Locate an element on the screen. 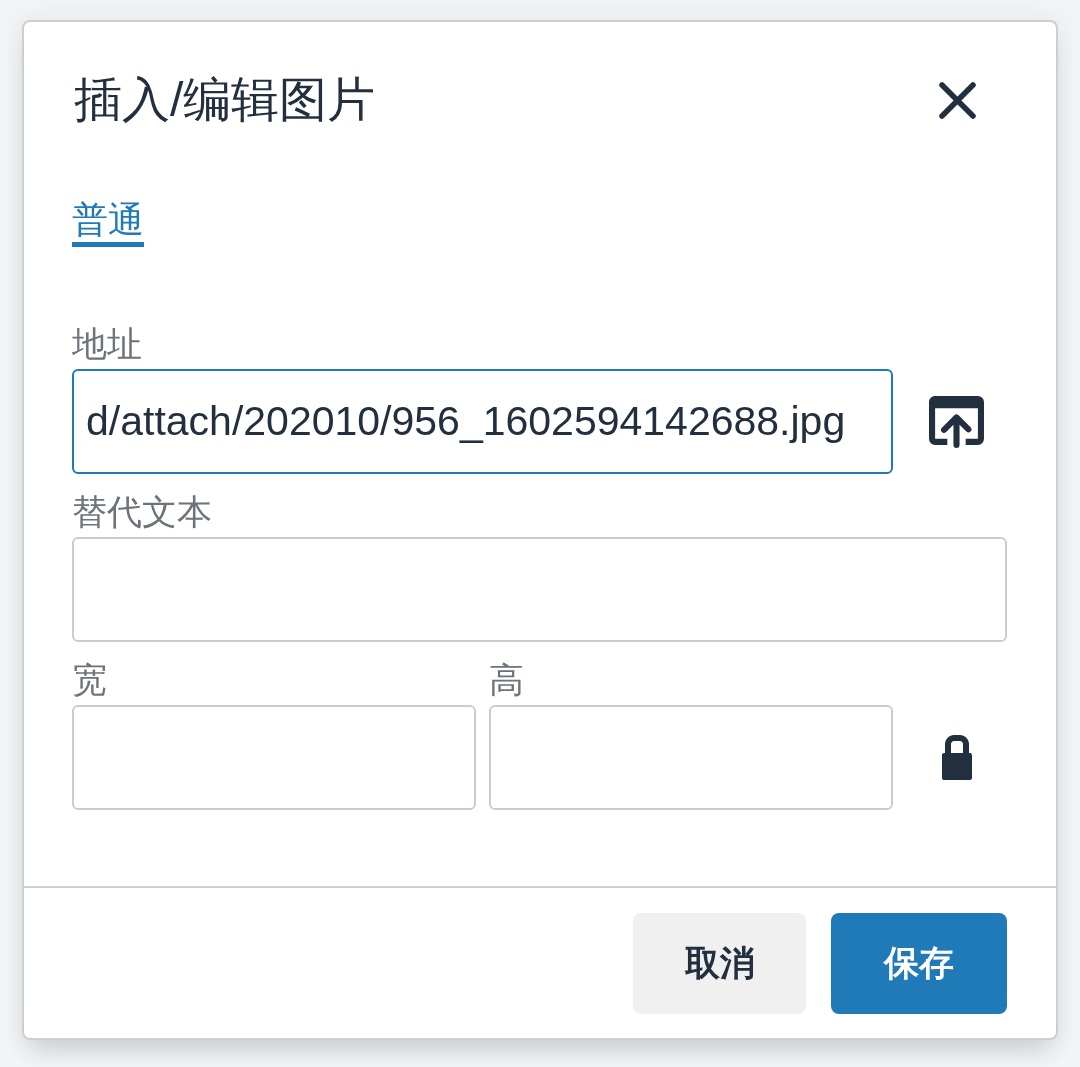 The height and width of the screenshot is (1067, 1080). upload-icon is located at coordinates (956, 421).